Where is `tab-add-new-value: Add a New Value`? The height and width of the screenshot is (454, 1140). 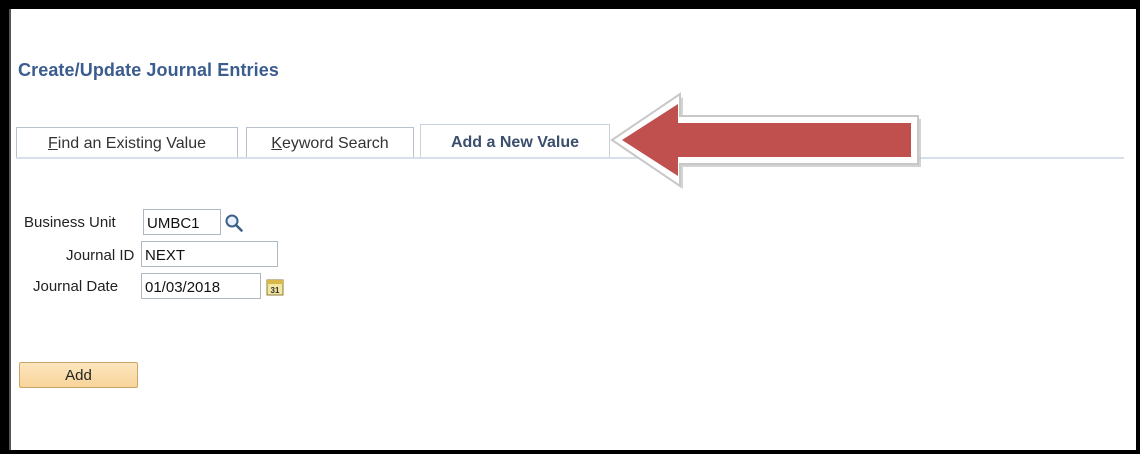
tab-add-new-value: Add a New Value is located at coordinates (515, 141).